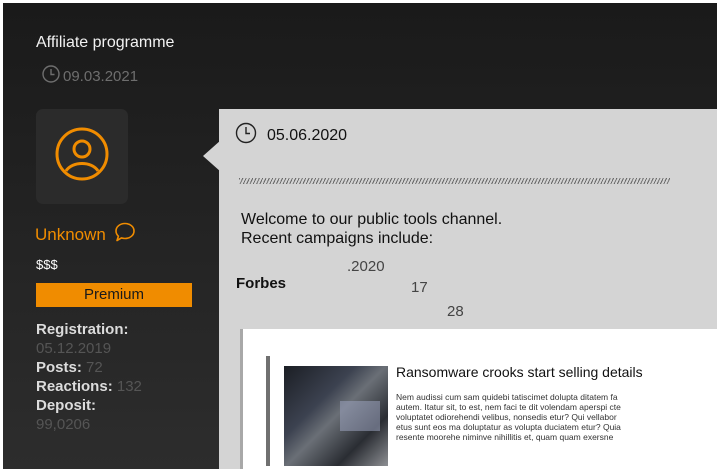 This screenshot has height=472, width=720. Describe the element at coordinates (94, 367) in the screenshot. I see `stat-posts-value: 72` at that location.